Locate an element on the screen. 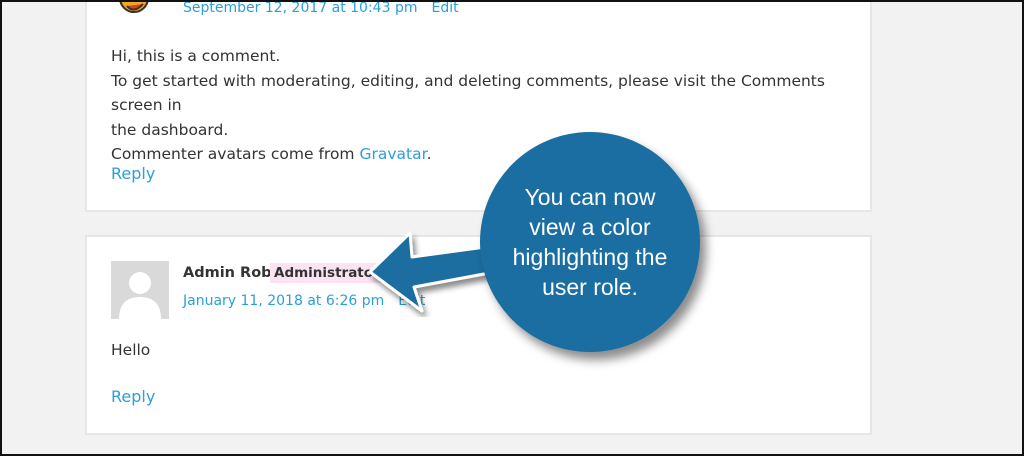  comment-meta: September 12, 2017 at 10:43 pm Edit is located at coordinates (321, 9).